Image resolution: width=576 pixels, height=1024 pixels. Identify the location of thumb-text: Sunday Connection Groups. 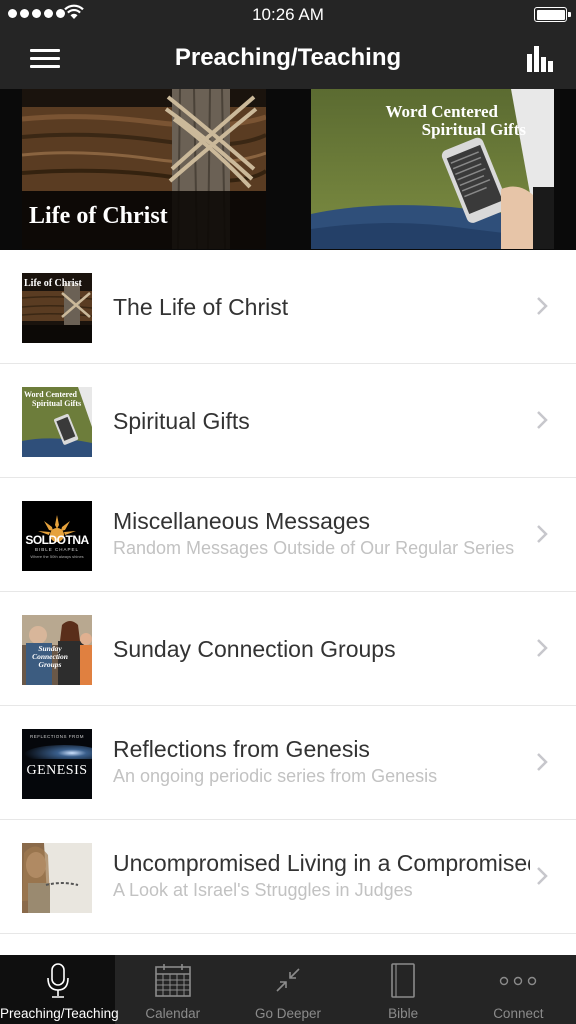
(50, 657).